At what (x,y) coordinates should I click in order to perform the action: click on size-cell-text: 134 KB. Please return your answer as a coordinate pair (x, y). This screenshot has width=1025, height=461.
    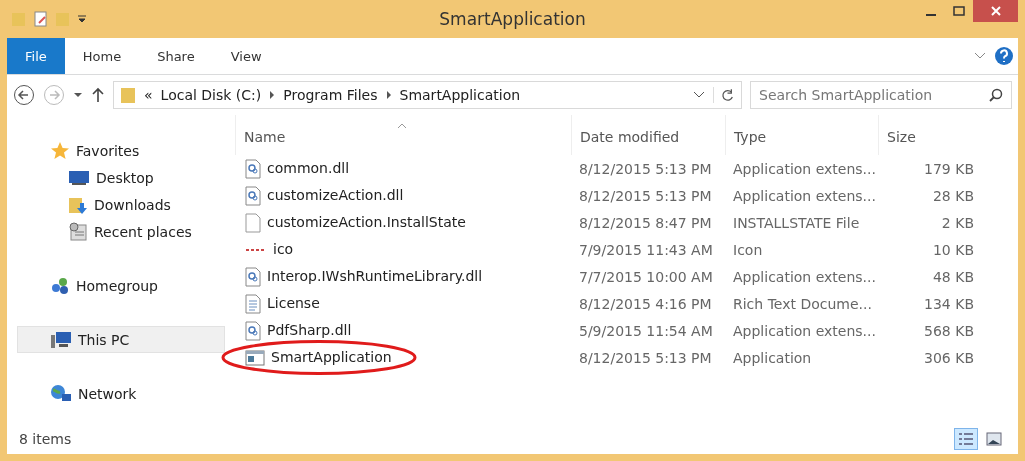
    Looking at the image, I should click on (949, 303).